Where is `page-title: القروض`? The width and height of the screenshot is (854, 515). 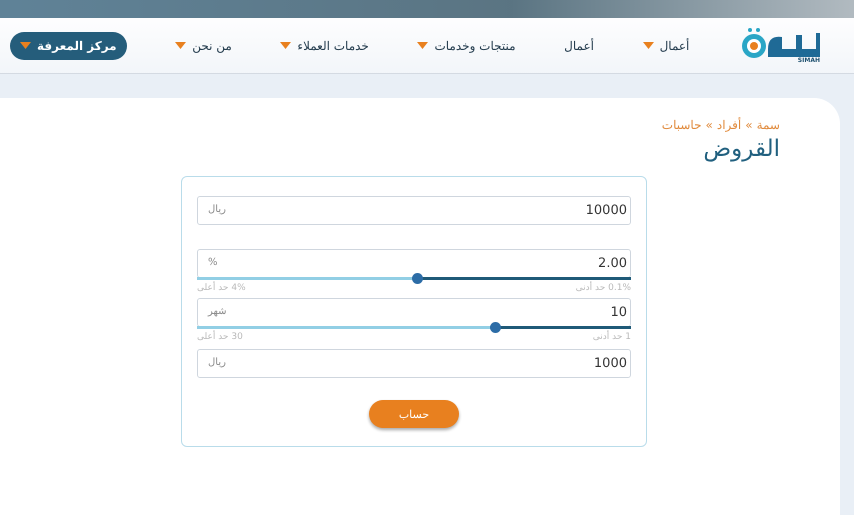 page-title: القروض is located at coordinates (741, 149).